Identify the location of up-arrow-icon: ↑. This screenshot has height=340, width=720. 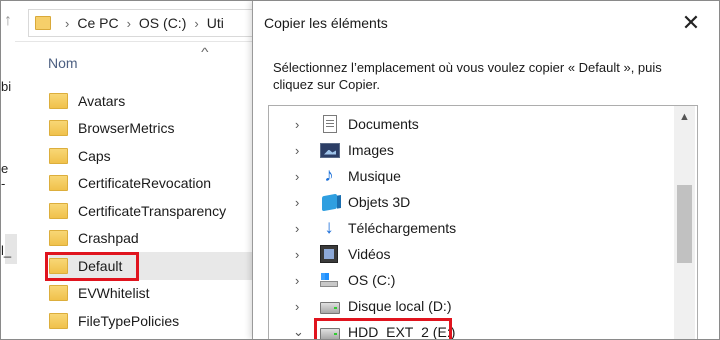
(8, 21).